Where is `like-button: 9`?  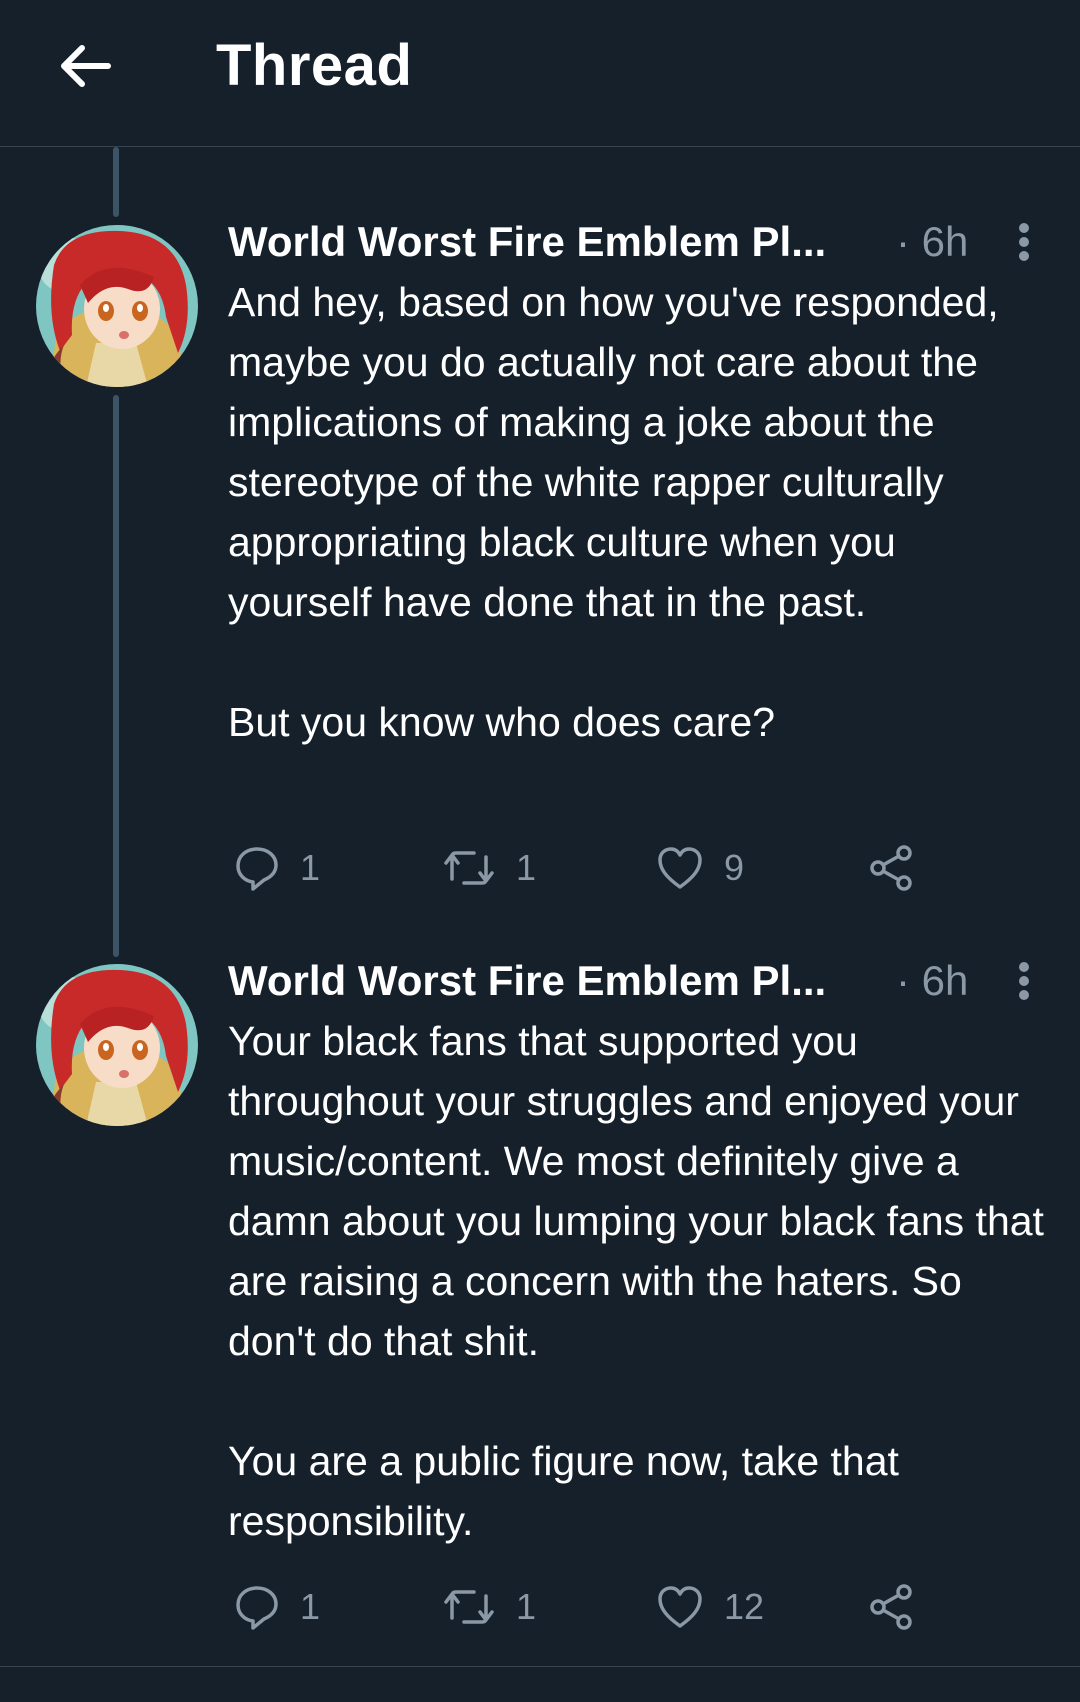
like-button: 9 is located at coordinates (700, 868).